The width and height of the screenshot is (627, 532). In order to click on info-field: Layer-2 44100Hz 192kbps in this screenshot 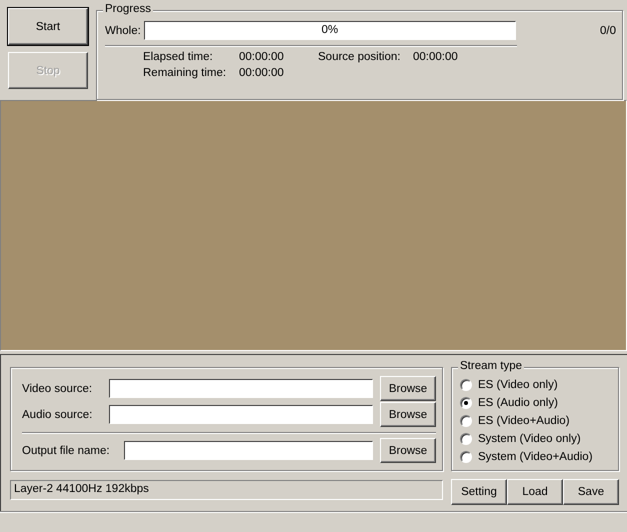, I will do `click(226, 490)`.